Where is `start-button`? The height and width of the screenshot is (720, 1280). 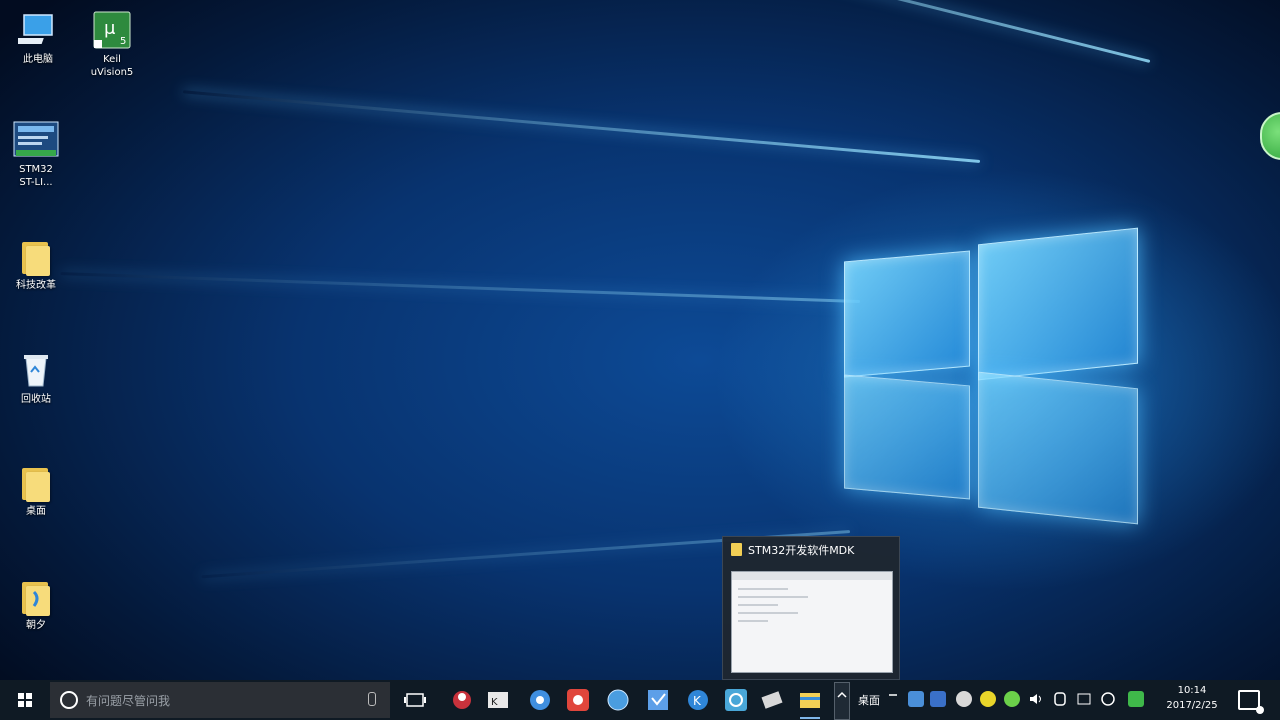
start-button is located at coordinates (25, 700).